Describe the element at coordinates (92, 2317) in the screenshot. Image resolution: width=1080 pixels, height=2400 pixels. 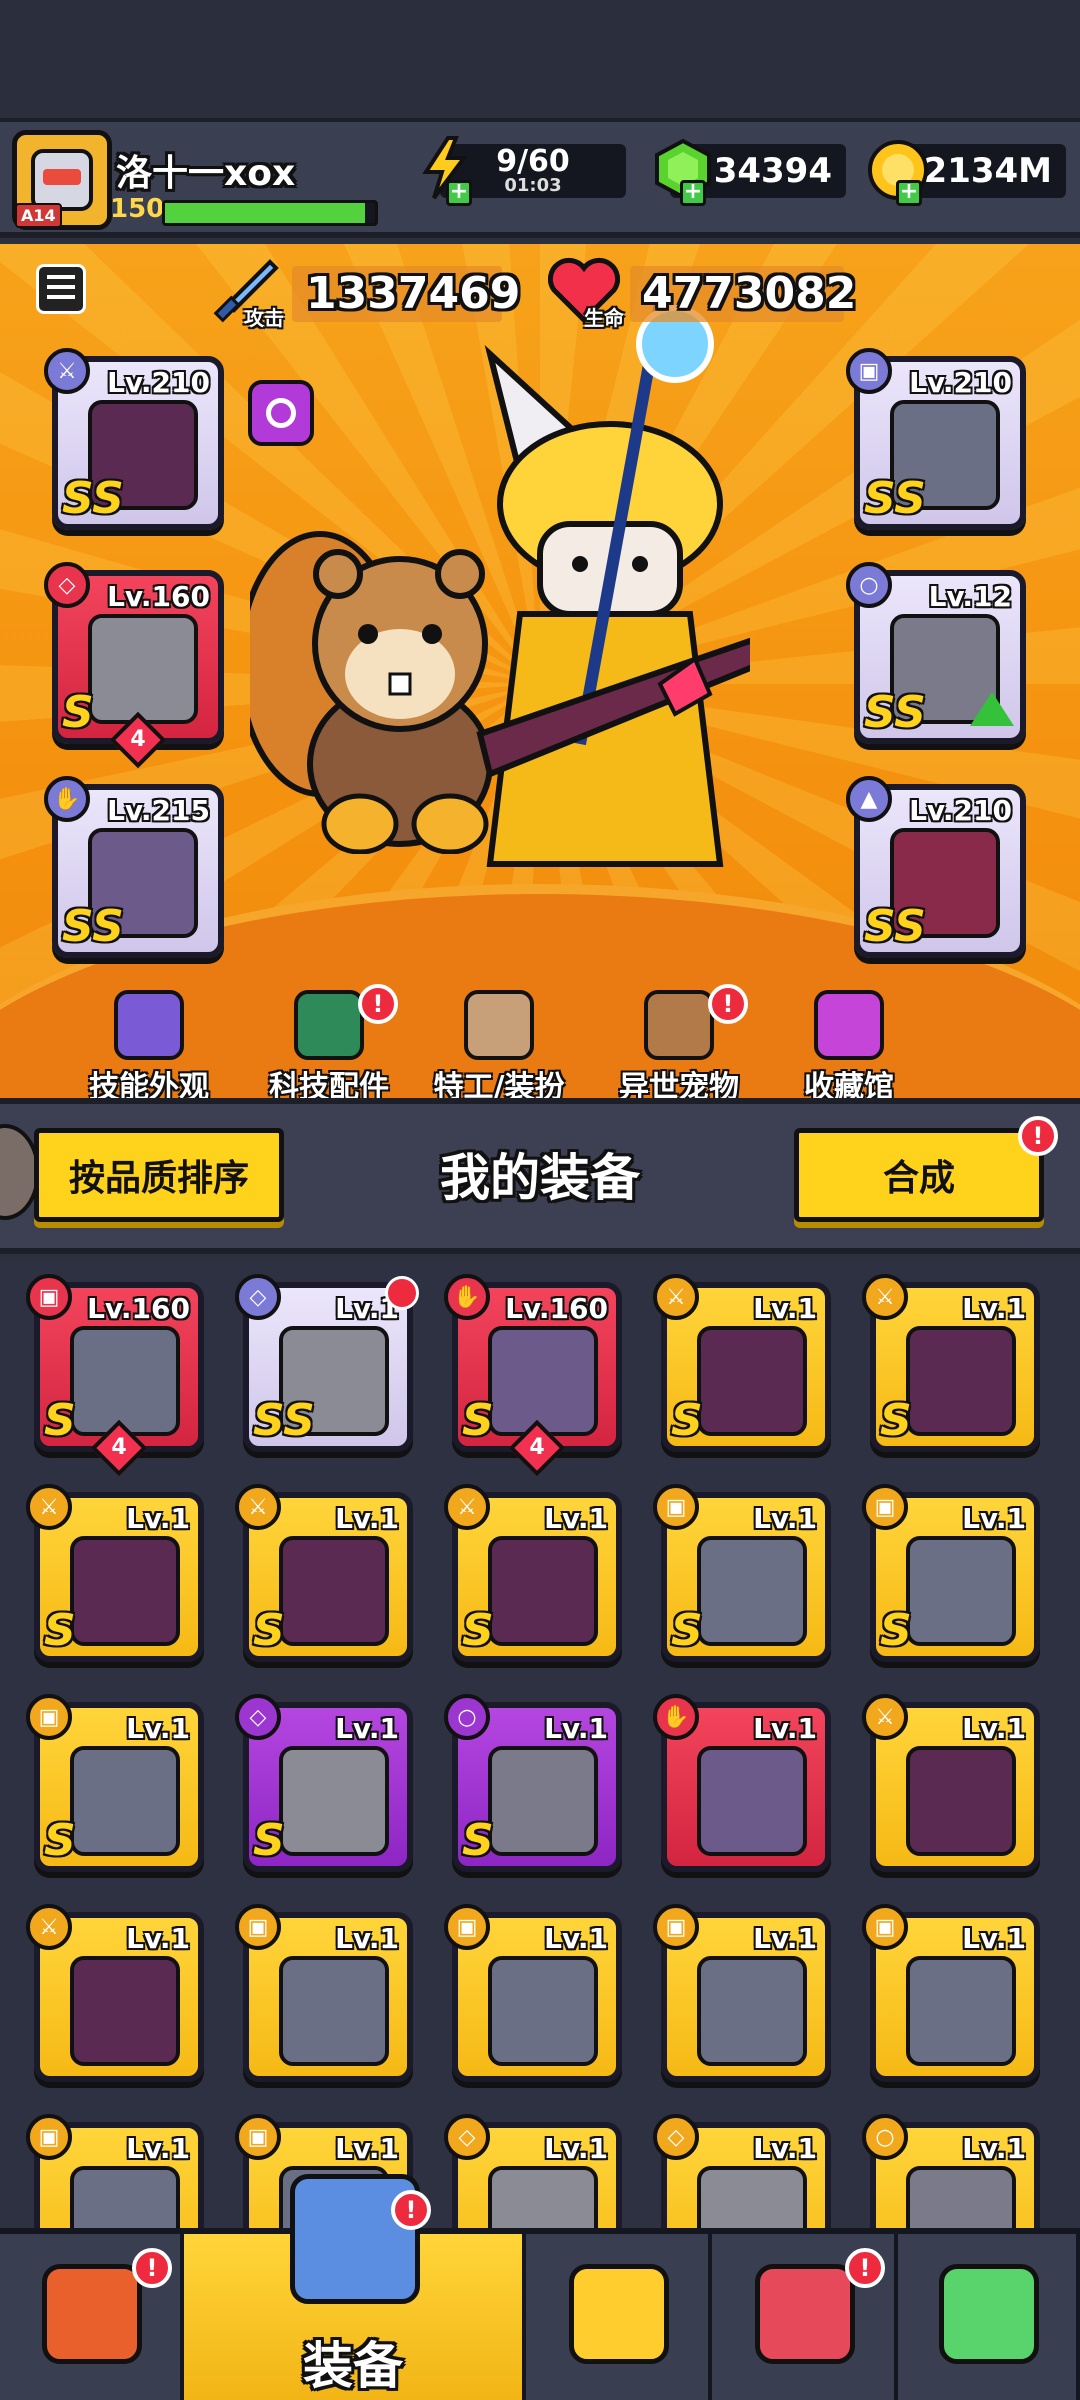
I see `bottom-tab-shop: !` at that location.